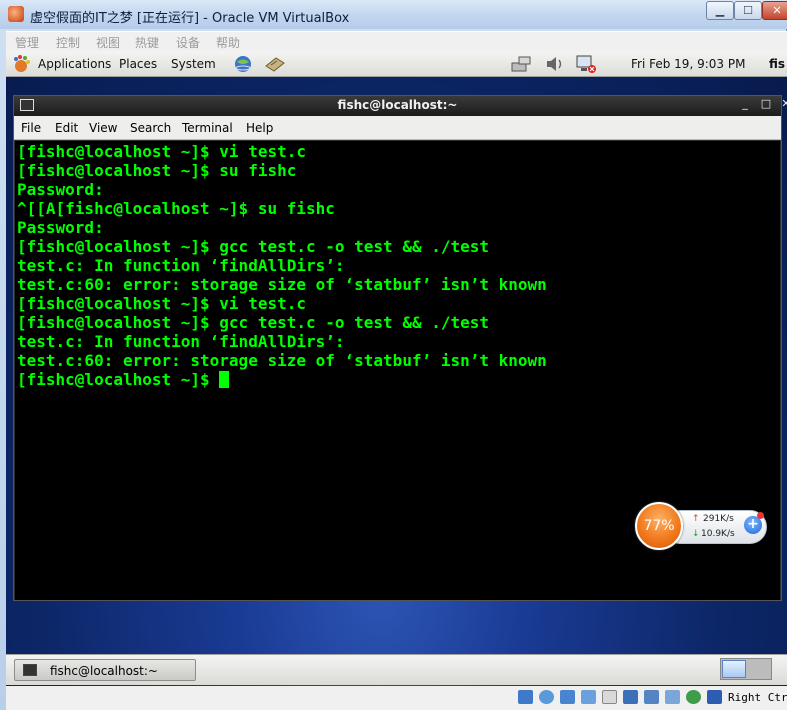 This screenshot has width=787, height=710. What do you see at coordinates (108, 42) in the screenshot?
I see `menu-view: 视图` at bounding box center [108, 42].